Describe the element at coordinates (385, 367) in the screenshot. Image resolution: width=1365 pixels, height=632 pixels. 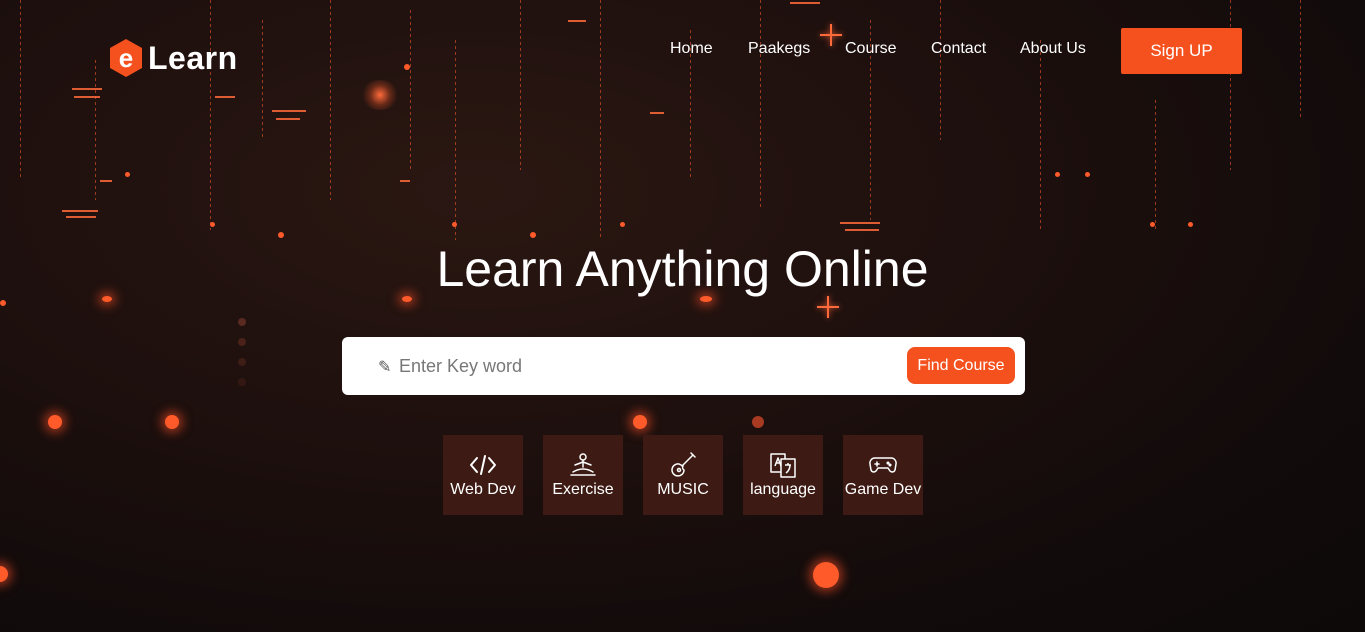
I see `pencil-icon: ✎` at that location.